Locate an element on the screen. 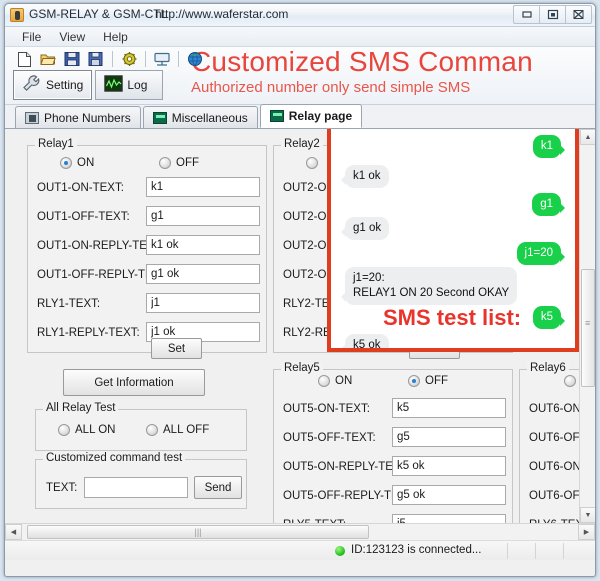 This screenshot has height=581, width=600. close-icon is located at coordinates (578, 14).